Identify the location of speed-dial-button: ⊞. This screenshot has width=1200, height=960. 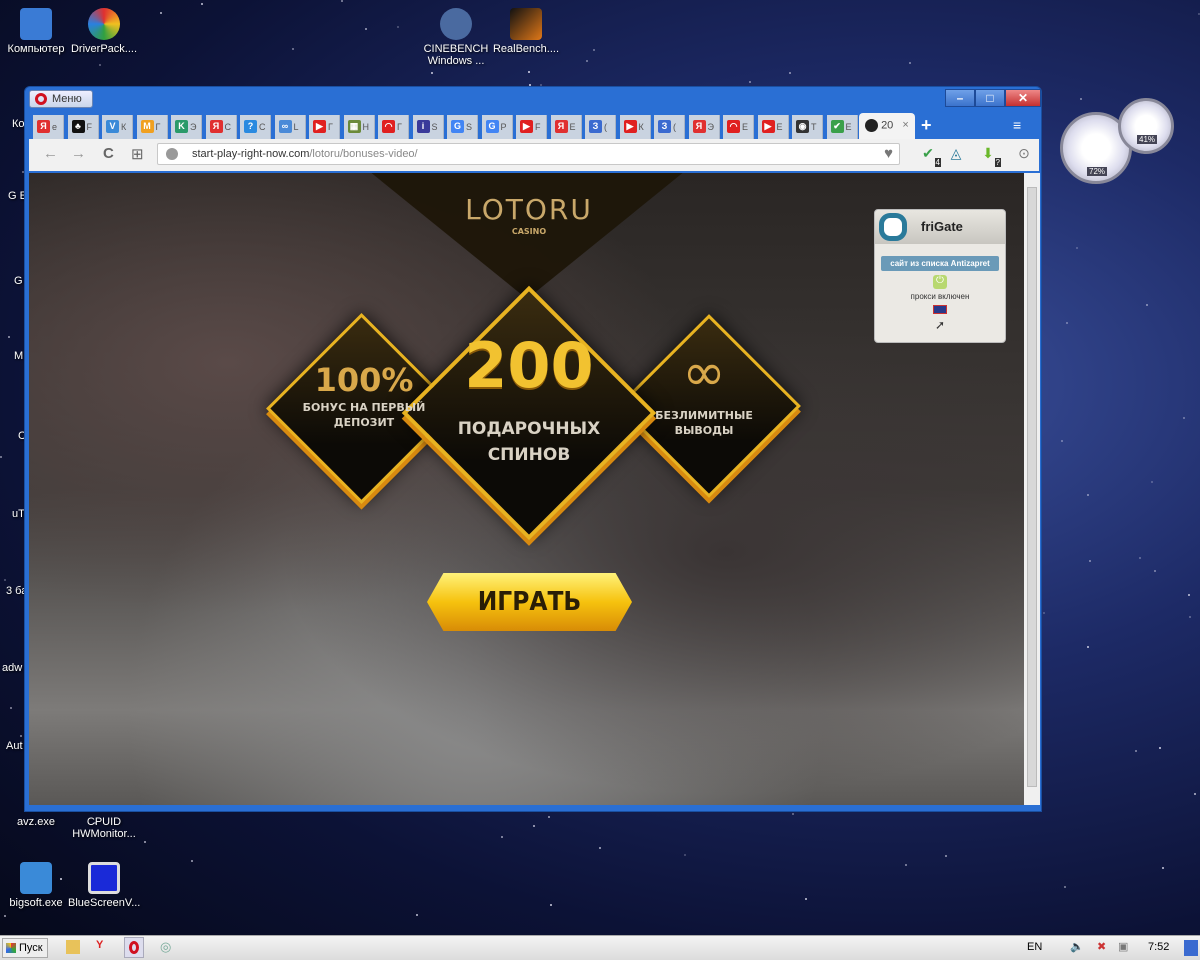
(137, 154).